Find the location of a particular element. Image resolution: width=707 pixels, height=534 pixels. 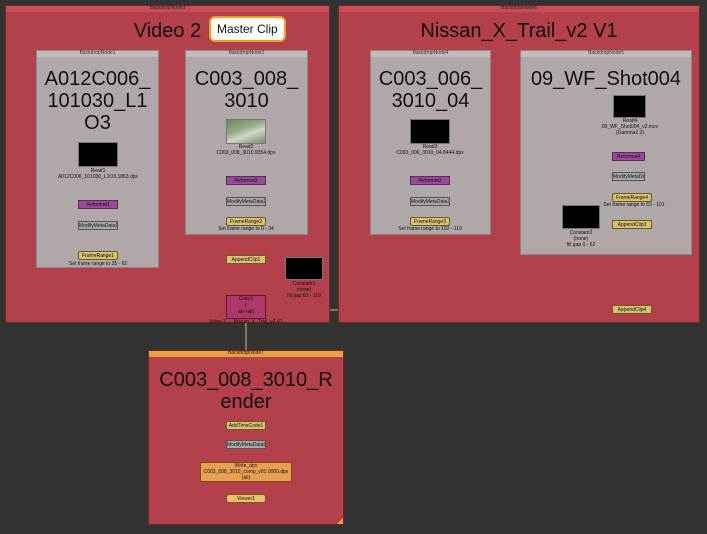

read2-file: C003_008_3010.9354.dpx is located at coordinates (246, 153).